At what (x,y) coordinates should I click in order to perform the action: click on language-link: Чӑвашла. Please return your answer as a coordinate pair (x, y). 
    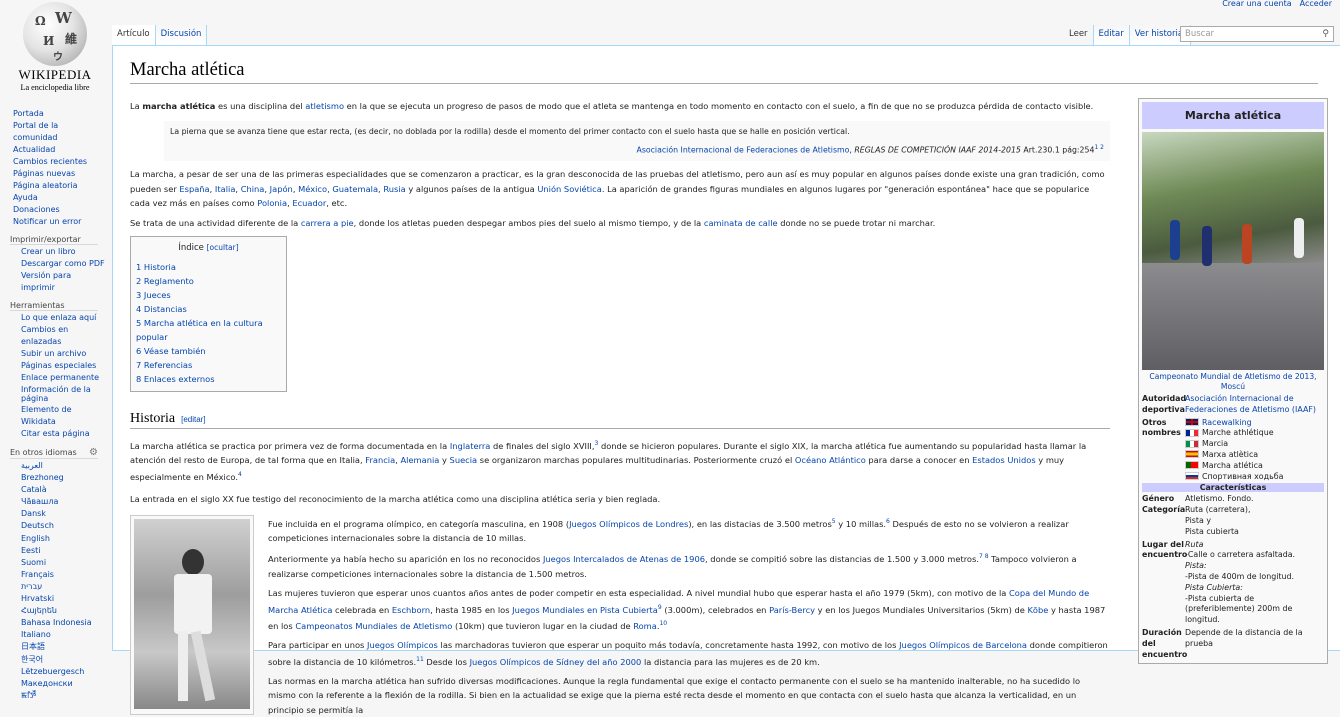
    Looking at the image, I should click on (64, 502).